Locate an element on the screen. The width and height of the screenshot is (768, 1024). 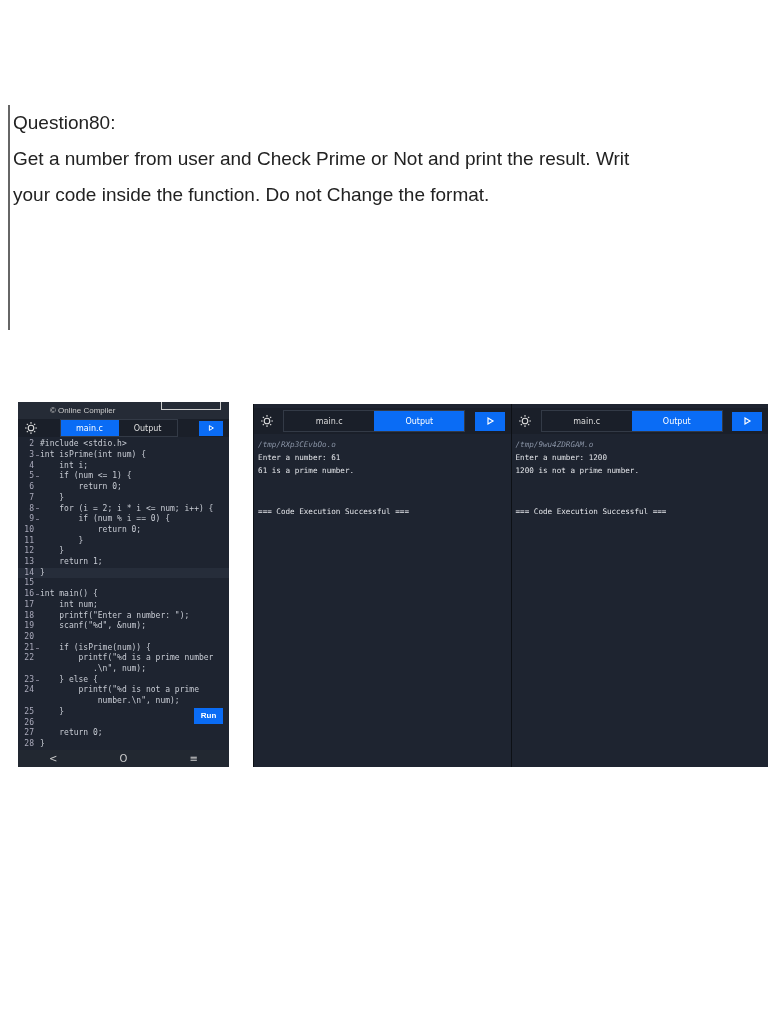
line-number: 12 is located at coordinates (28, 551).